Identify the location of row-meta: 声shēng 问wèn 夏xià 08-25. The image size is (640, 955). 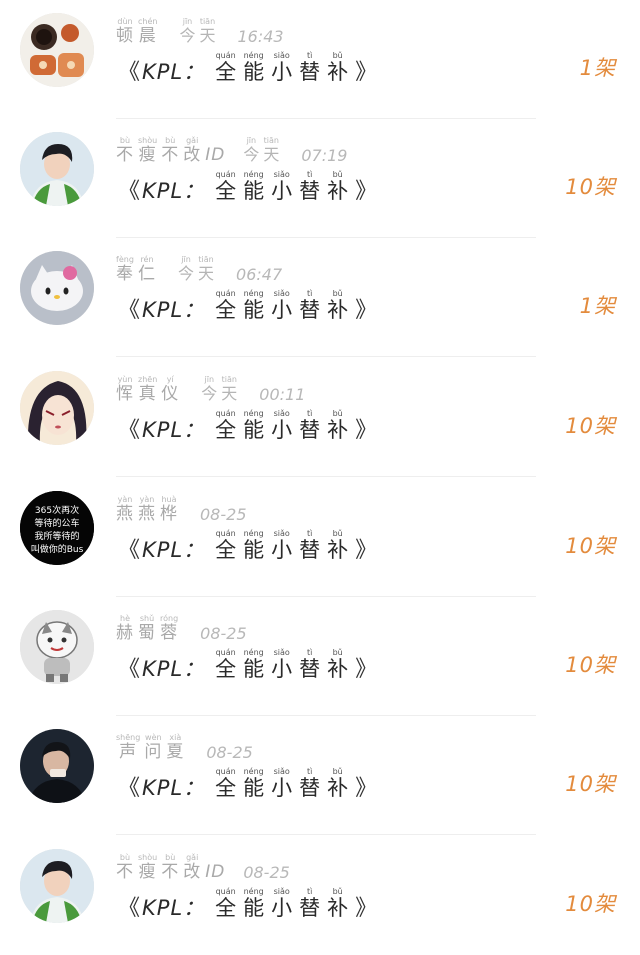
(184, 742).